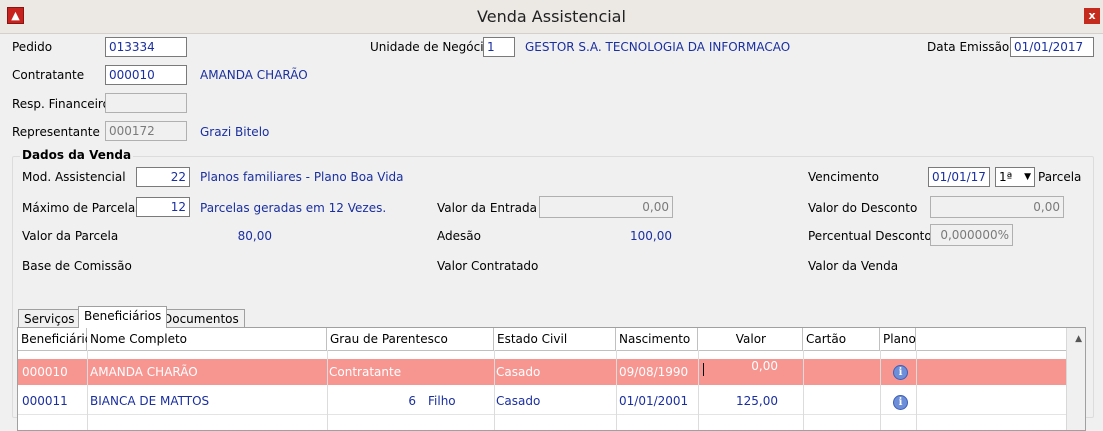 This screenshot has width=1103, height=431. I want to click on row-nome: AMANDA CHARÃO, so click(144, 372).